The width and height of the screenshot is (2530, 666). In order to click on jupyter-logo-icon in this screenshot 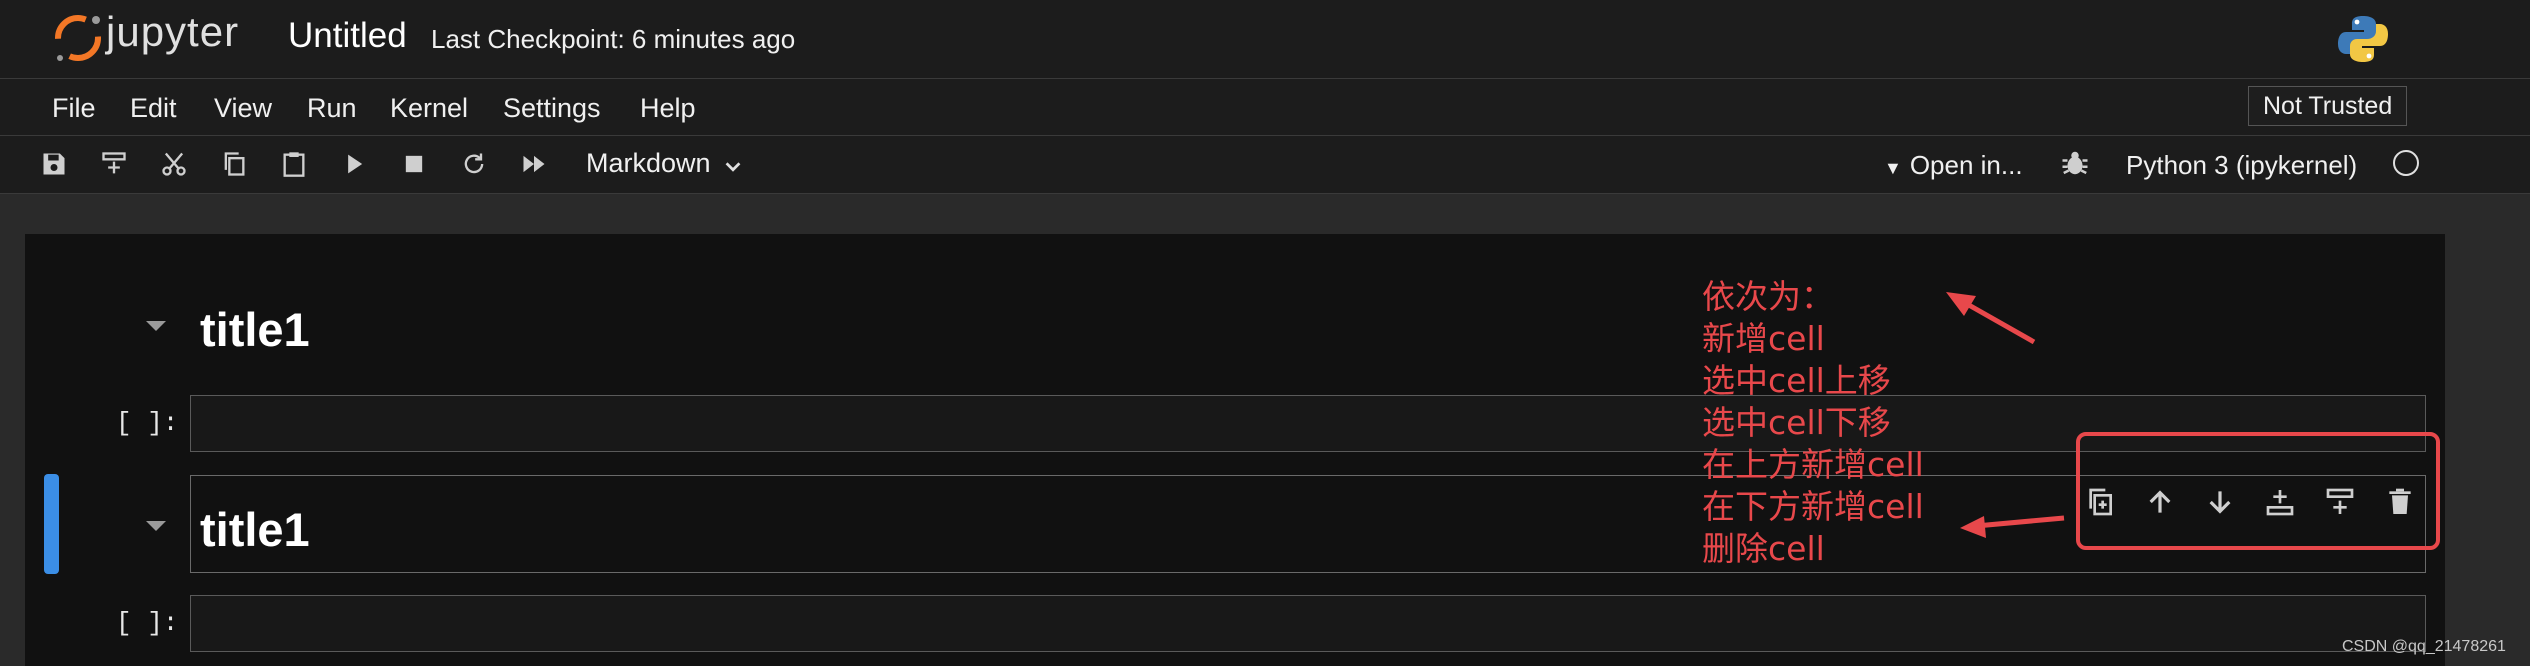, I will do `click(78, 38)`.